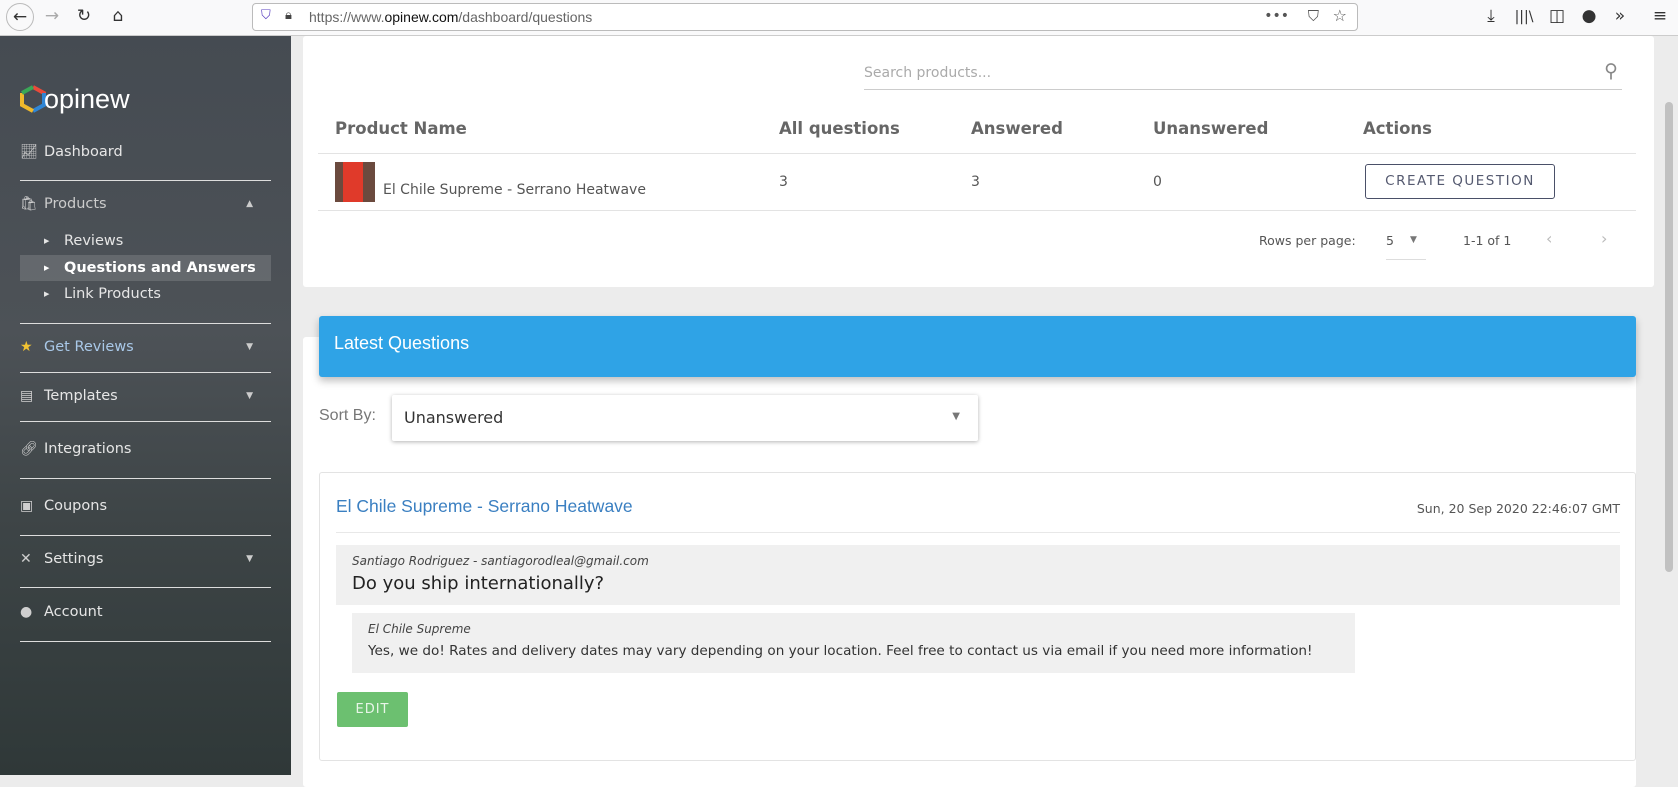 This screenshot has width=1678, height=787. What do you see at coordinates (975, 182) in the screenshot?
I see `answered-count: 3` at bounding box center [975, 182].